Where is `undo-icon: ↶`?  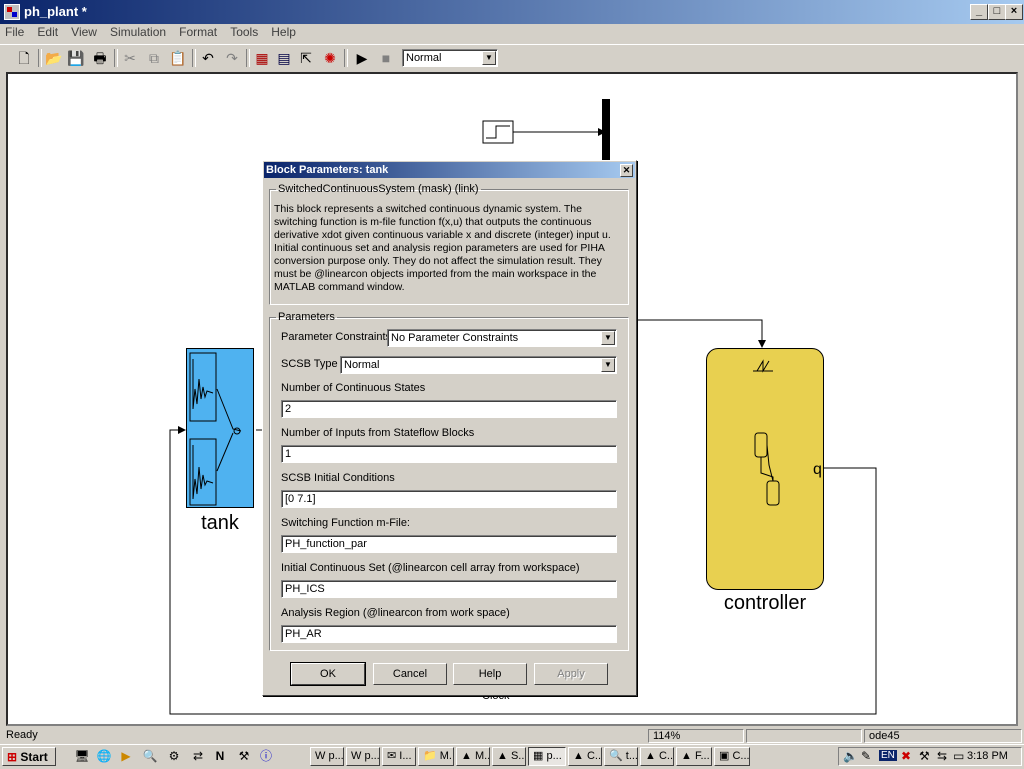
undo-icon: ↶ is located at coordinates (208, 58).